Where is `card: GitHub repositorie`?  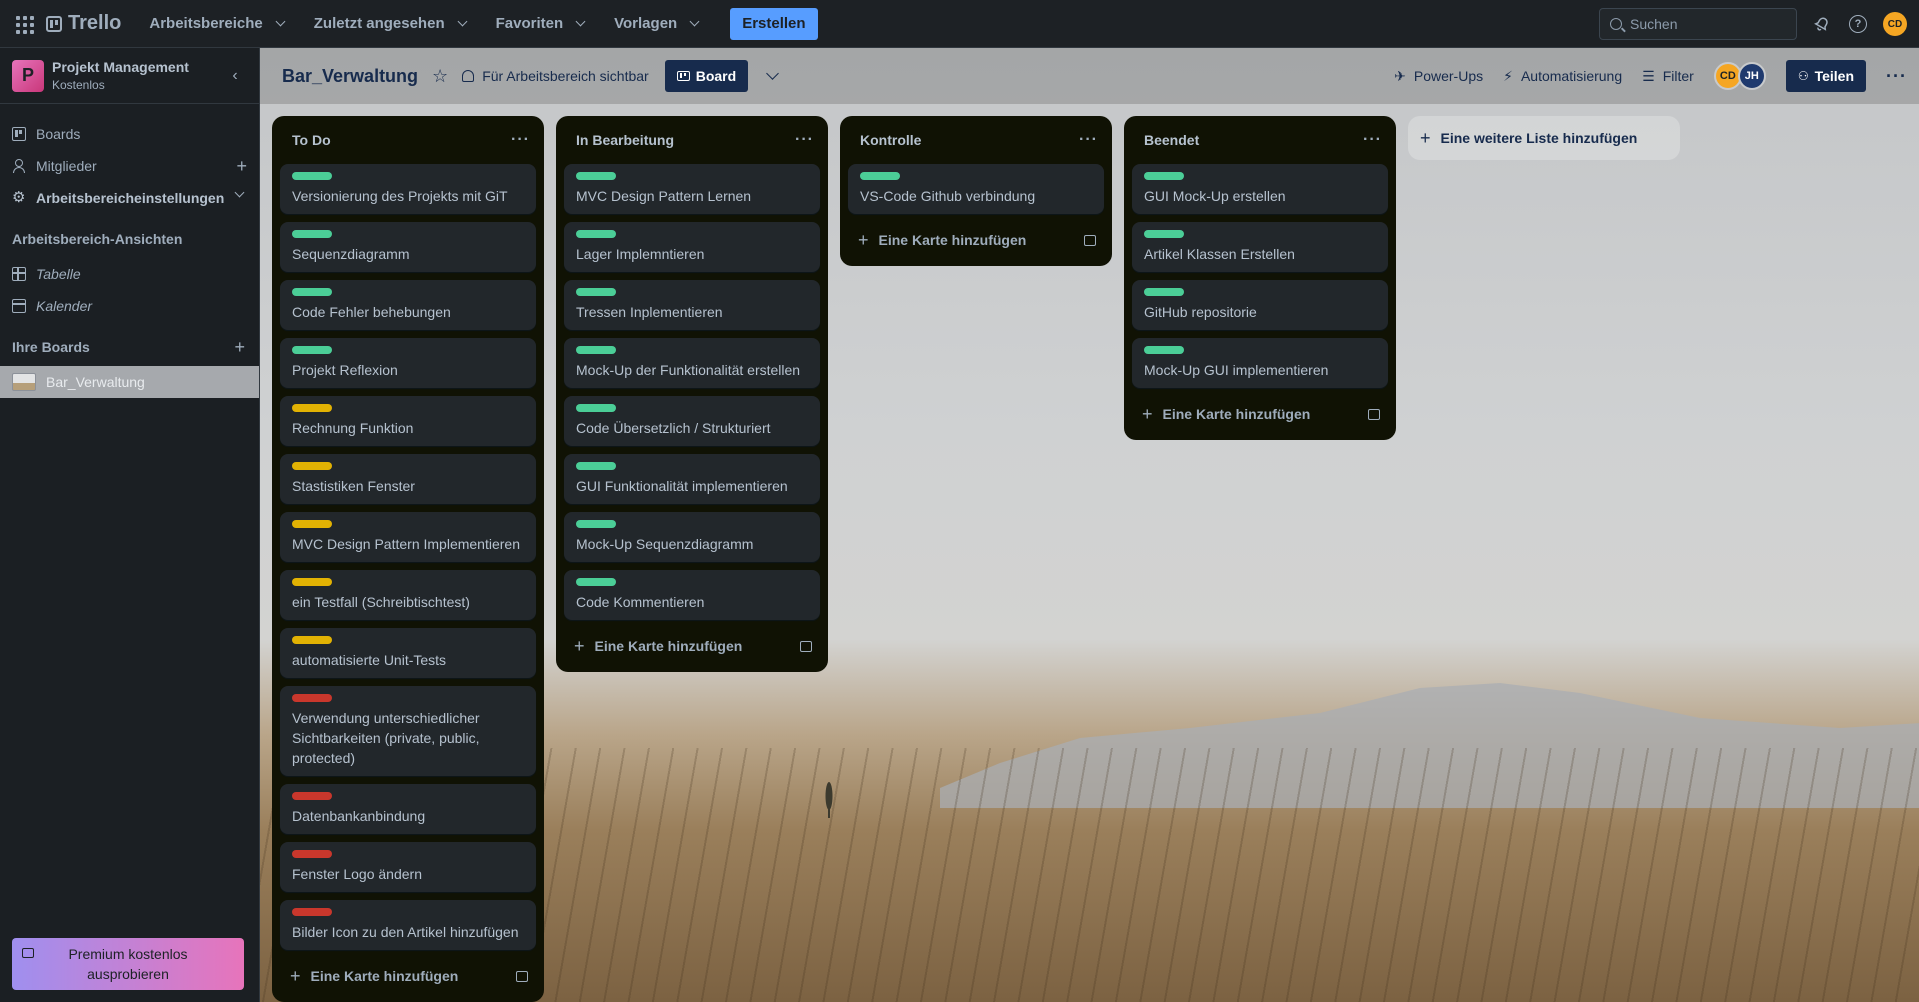
card: GitHub repositorie is located at coordinates (1260, 305).